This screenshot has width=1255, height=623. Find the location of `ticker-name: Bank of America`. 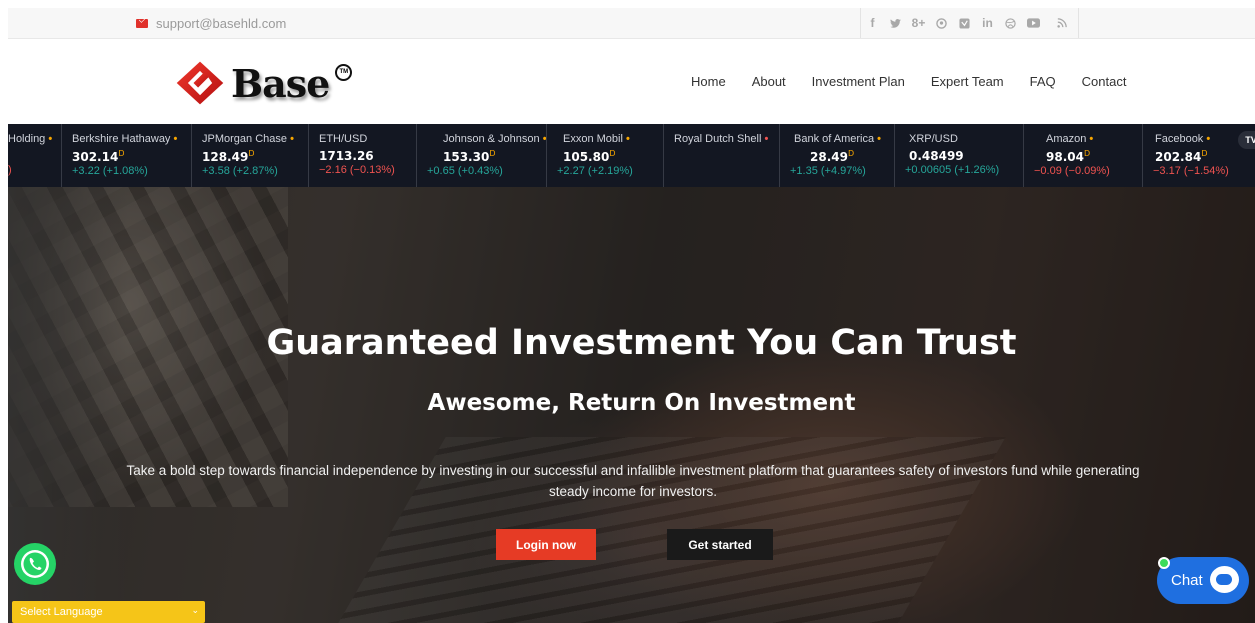

ticker-name: Bank of America is located at coordinates (834, 139).